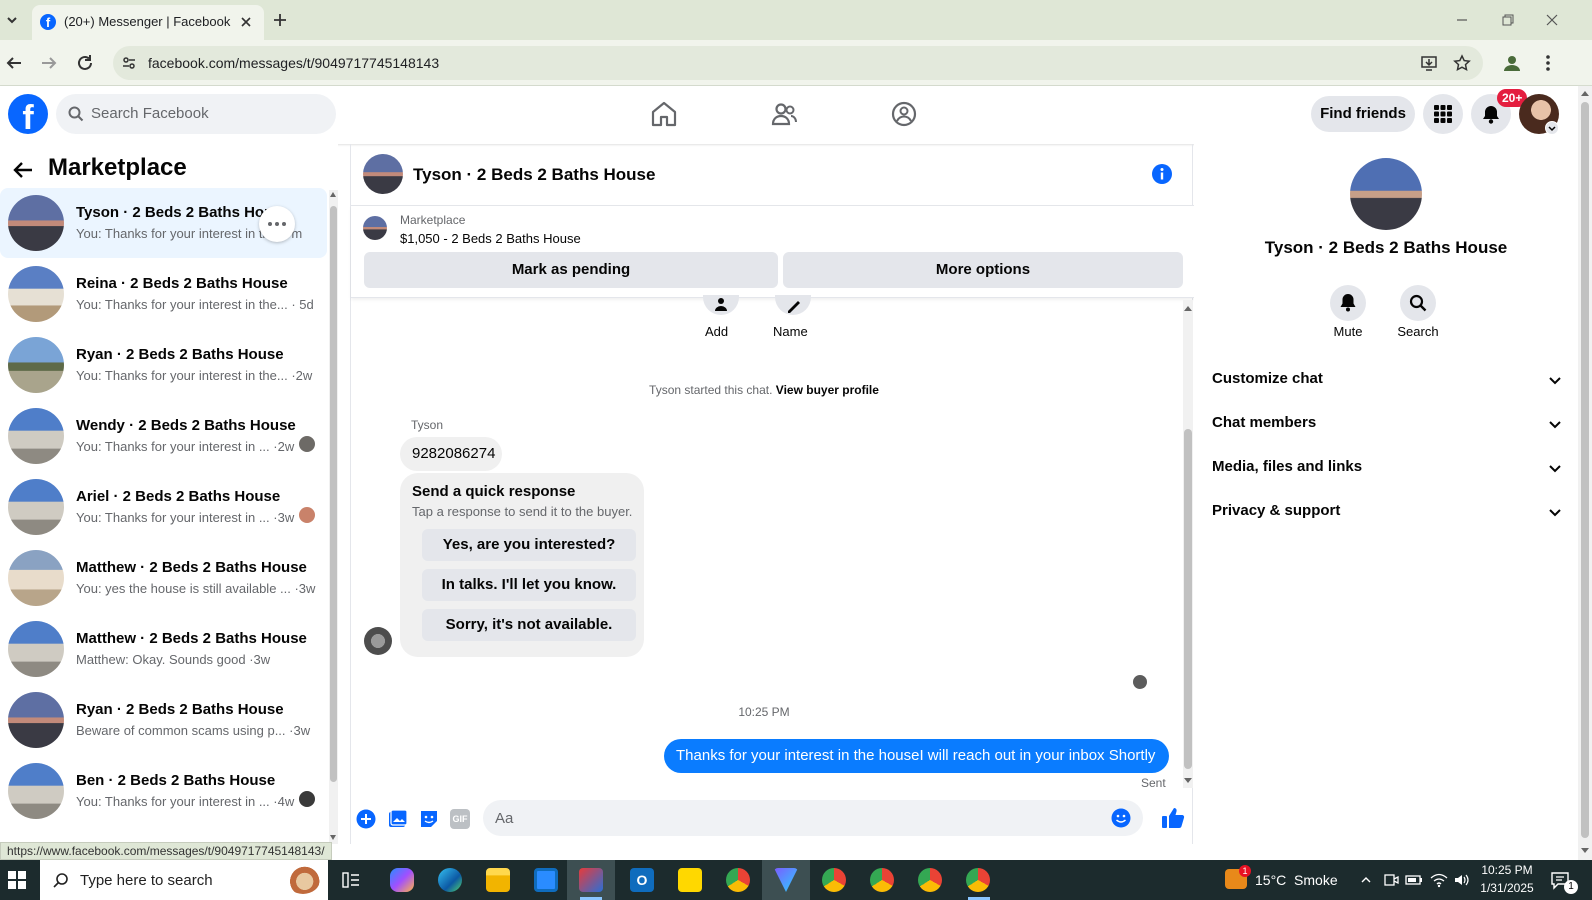 This screenshot has width=1592, height=900. What do you see at coordinates (402, 880) in the screenshot?
I see `copilot-icon` at bounding box center [402, 880].